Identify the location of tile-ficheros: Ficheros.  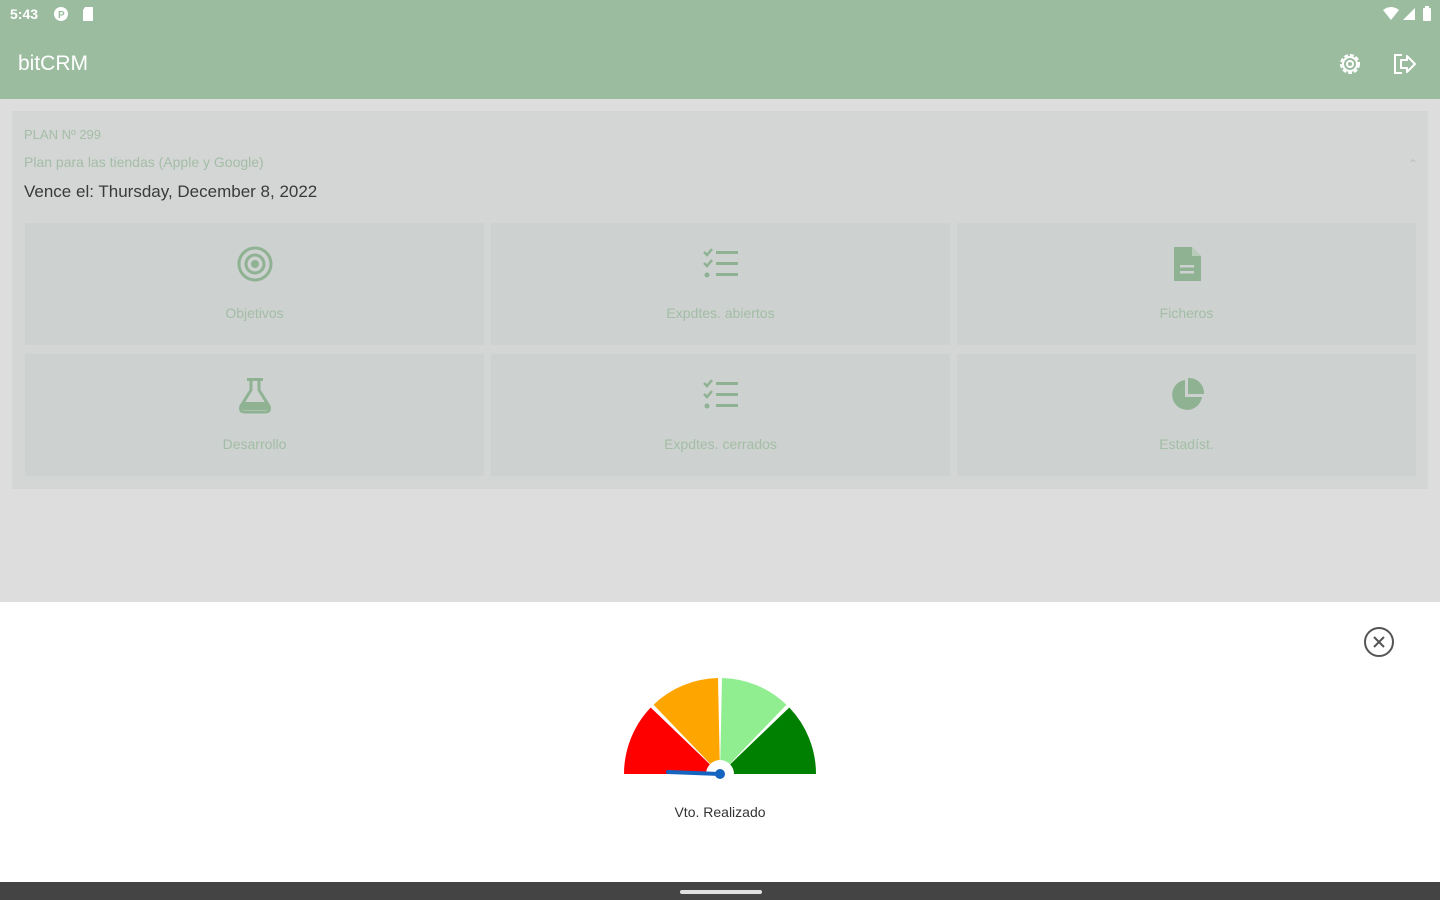
(1186, 284).